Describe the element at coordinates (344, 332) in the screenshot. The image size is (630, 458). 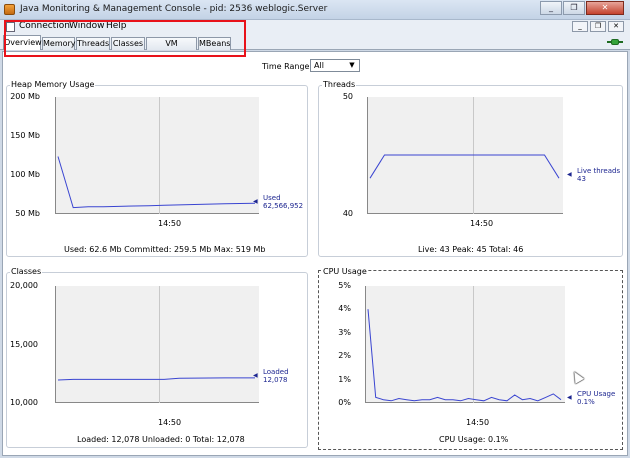
I see `cpu-ytick: 3%` at that location.